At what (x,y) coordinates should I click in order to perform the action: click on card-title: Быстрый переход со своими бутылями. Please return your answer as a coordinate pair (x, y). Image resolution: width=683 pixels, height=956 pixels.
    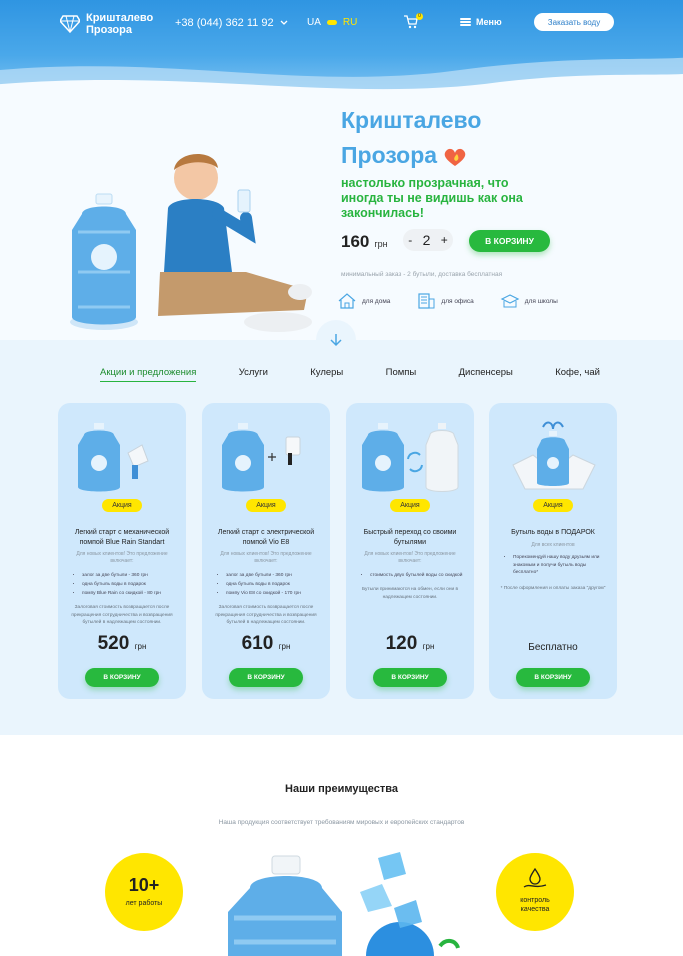
    Looking at the image, I should click on (410, 537).